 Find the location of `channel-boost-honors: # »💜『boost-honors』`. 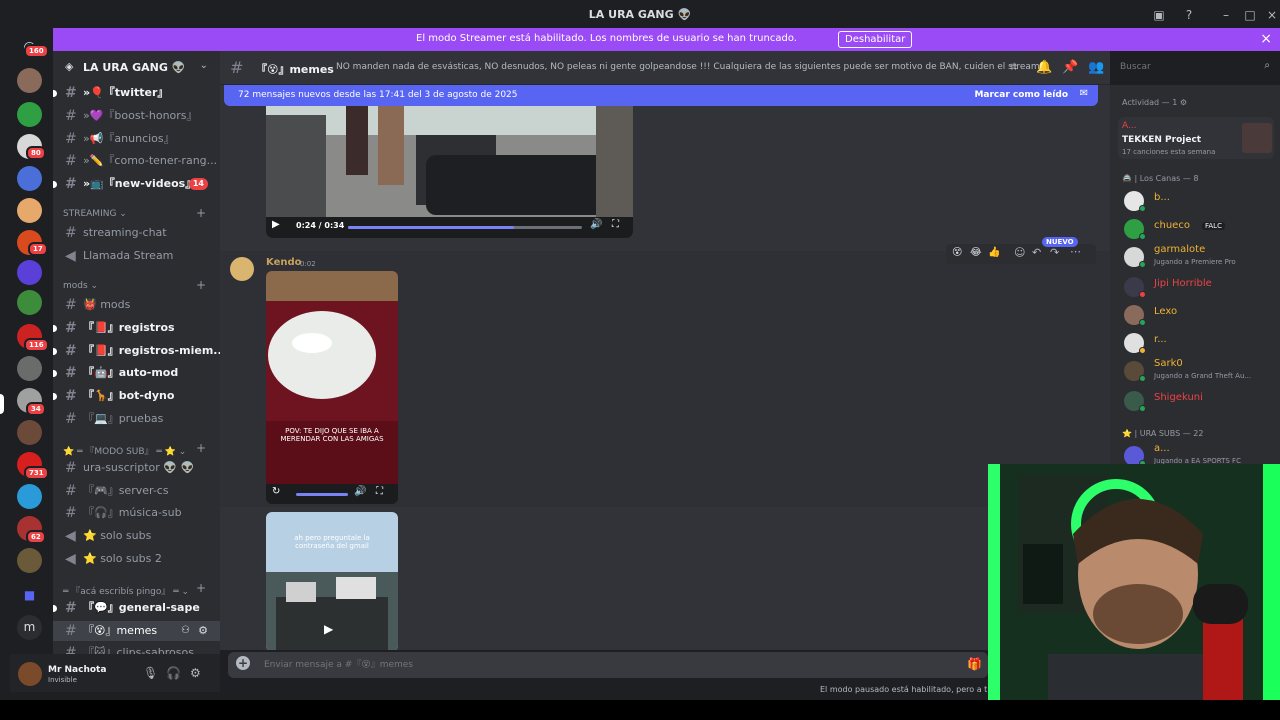

channel-boost-honors: # »💜『boost-honors』 is located at coordinates (136, 116).